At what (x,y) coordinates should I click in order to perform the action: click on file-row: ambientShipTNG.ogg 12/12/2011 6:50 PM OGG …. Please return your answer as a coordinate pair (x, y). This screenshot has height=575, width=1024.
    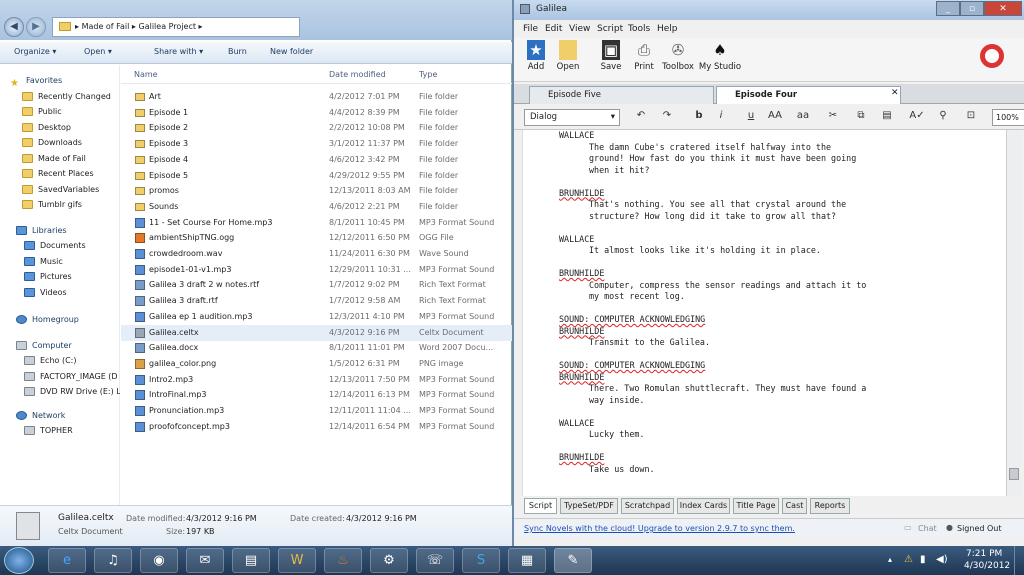
    Looking at the image, I should click on (316, 238).